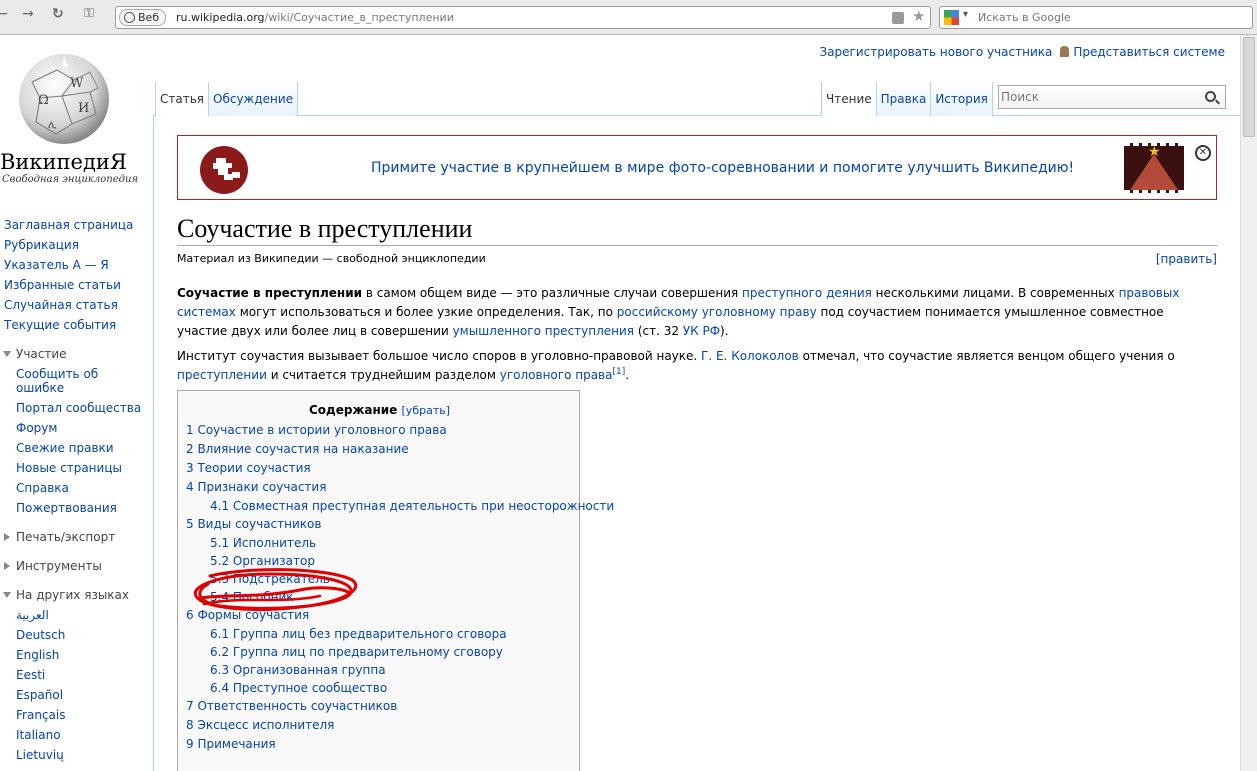 This screenshot has height=771, width=1257. I want to click on web-chip: Веб, so click(142, 17).